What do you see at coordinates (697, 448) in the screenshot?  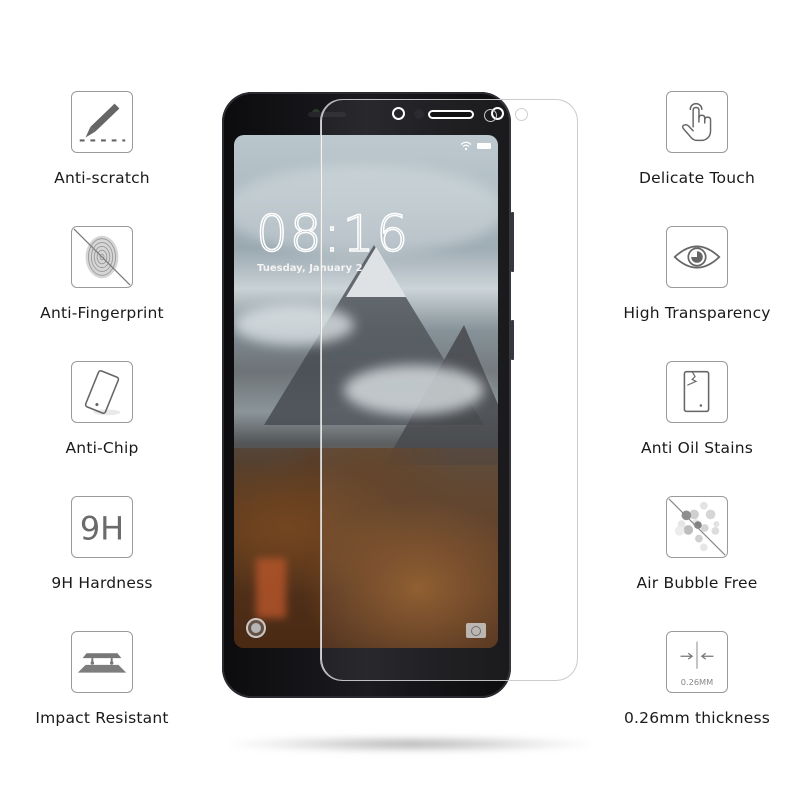 I see `feature-label: Anti Oil Stains` at bounding box center [697, 448].